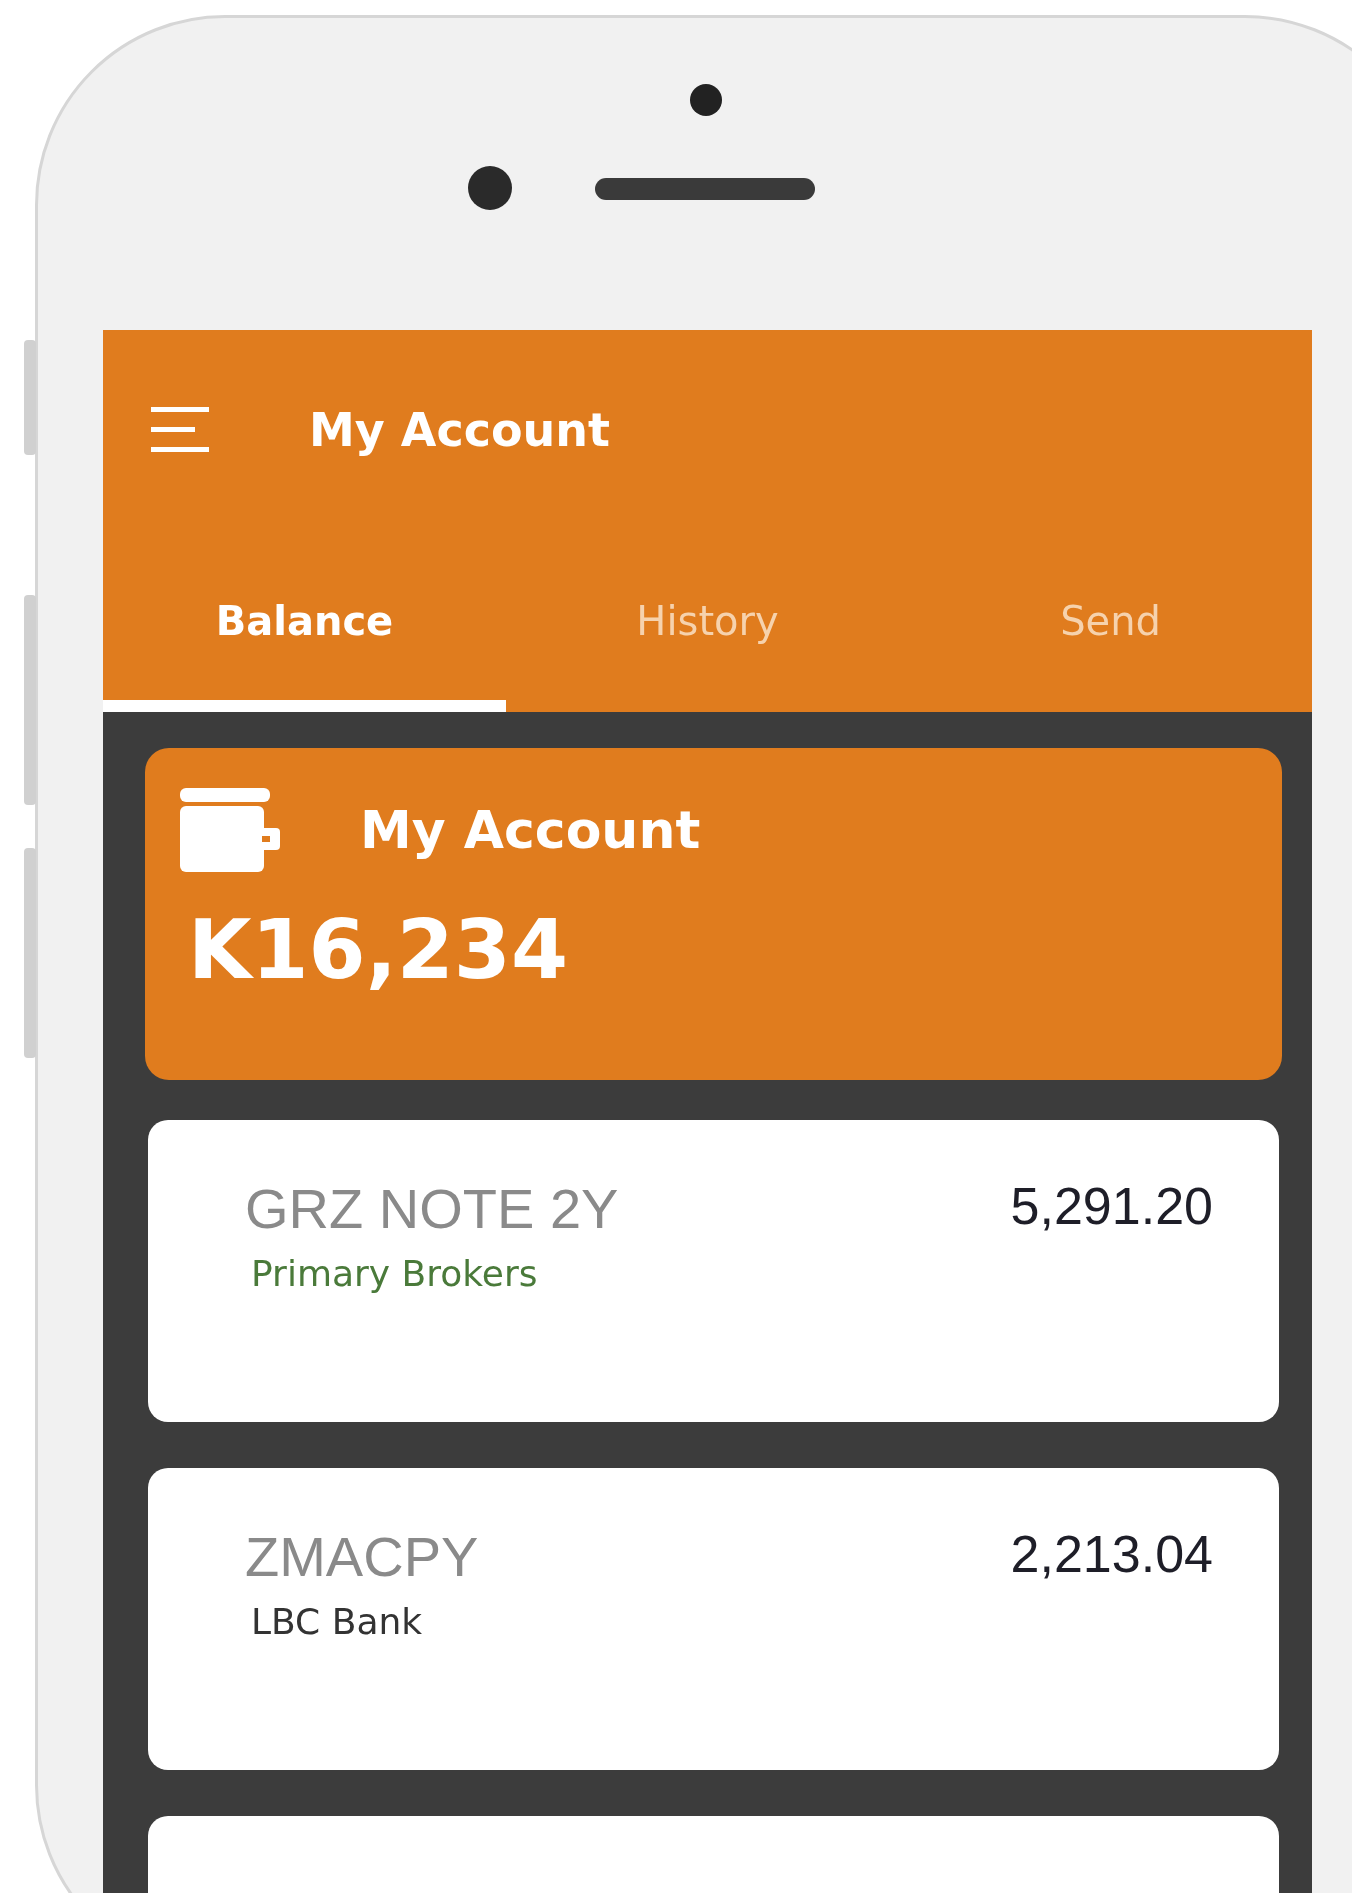 The image size is (1352, 1893). What do you see at coordinates (378, 949) in the screenshot?
I see `balance-amount: K16,234` at bounding box center [378, 949].